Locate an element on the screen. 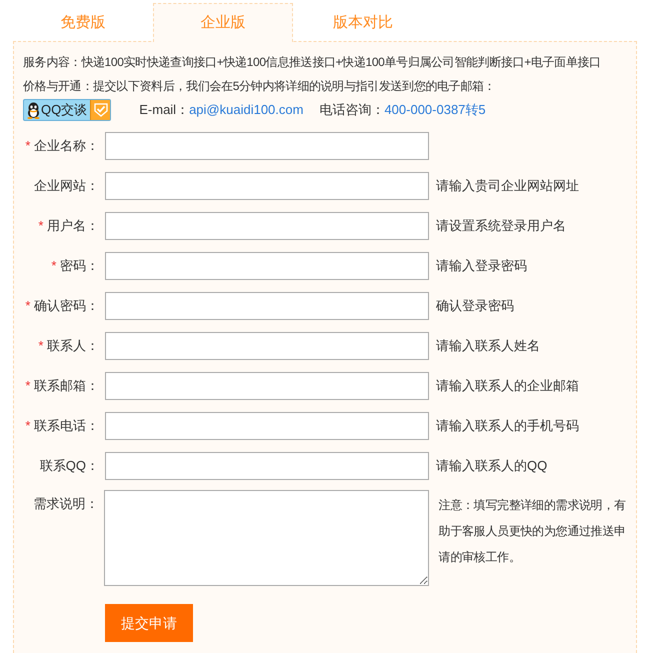 The width and height of the screenshot is (651, 653). tab: 企业版 is located at coordinates (223, 22).